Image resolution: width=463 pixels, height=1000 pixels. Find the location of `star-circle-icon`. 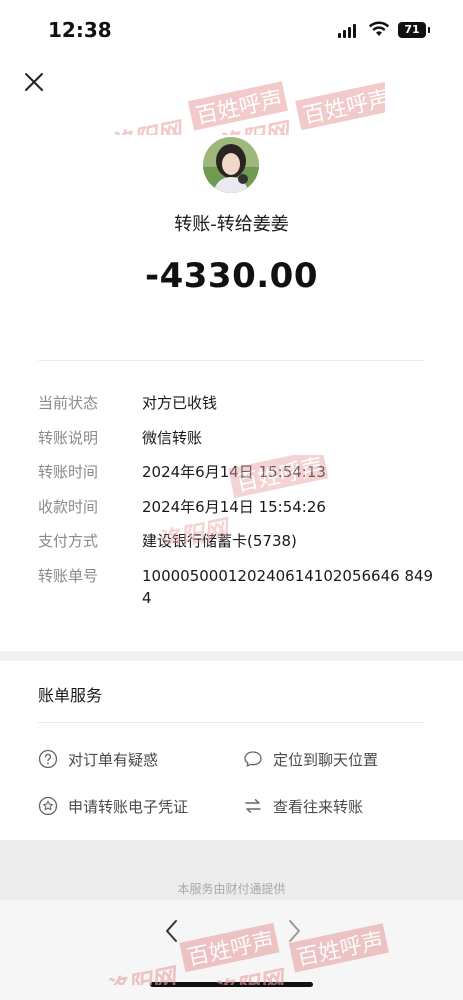

star-circle-icon is located at coordinates (48, 806).